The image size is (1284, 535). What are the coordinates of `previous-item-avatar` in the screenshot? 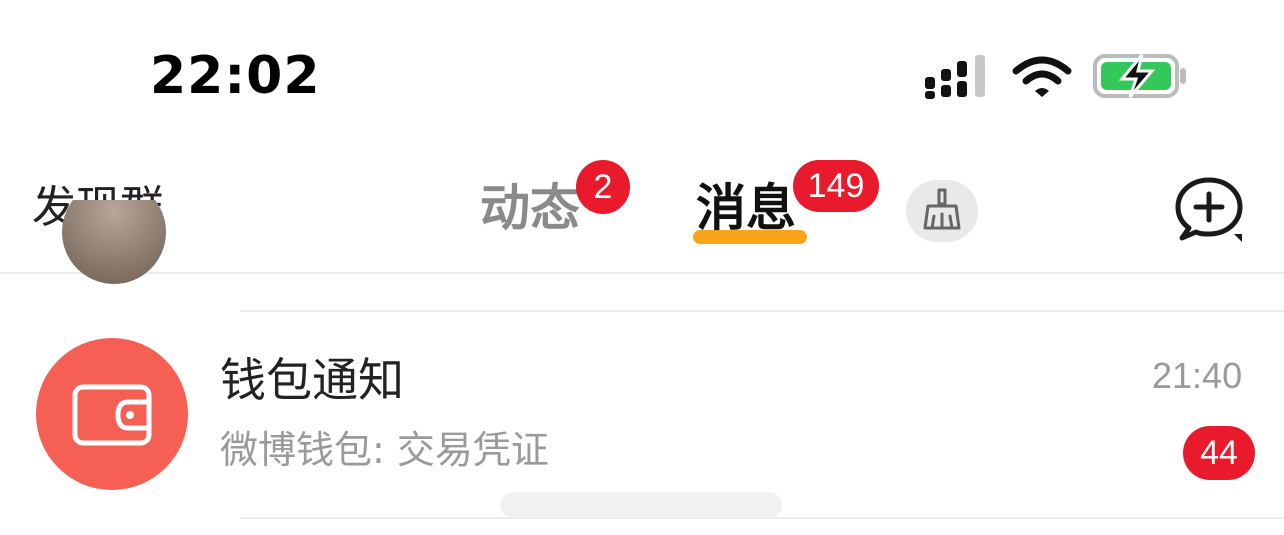 It's located at (114, 242).